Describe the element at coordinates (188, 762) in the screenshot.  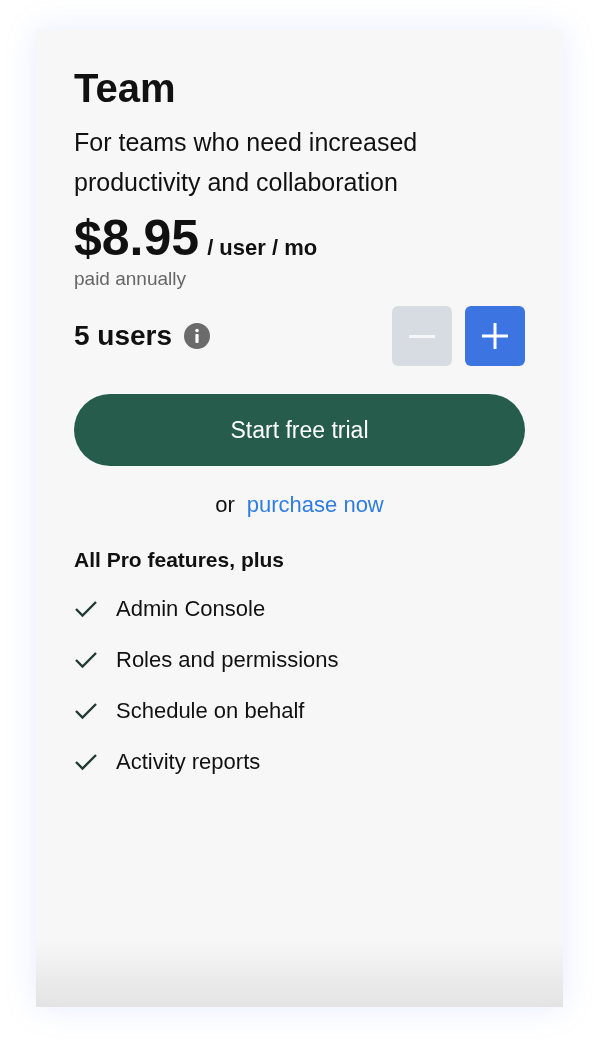
I see `feature-item: Activity reports` at that location.